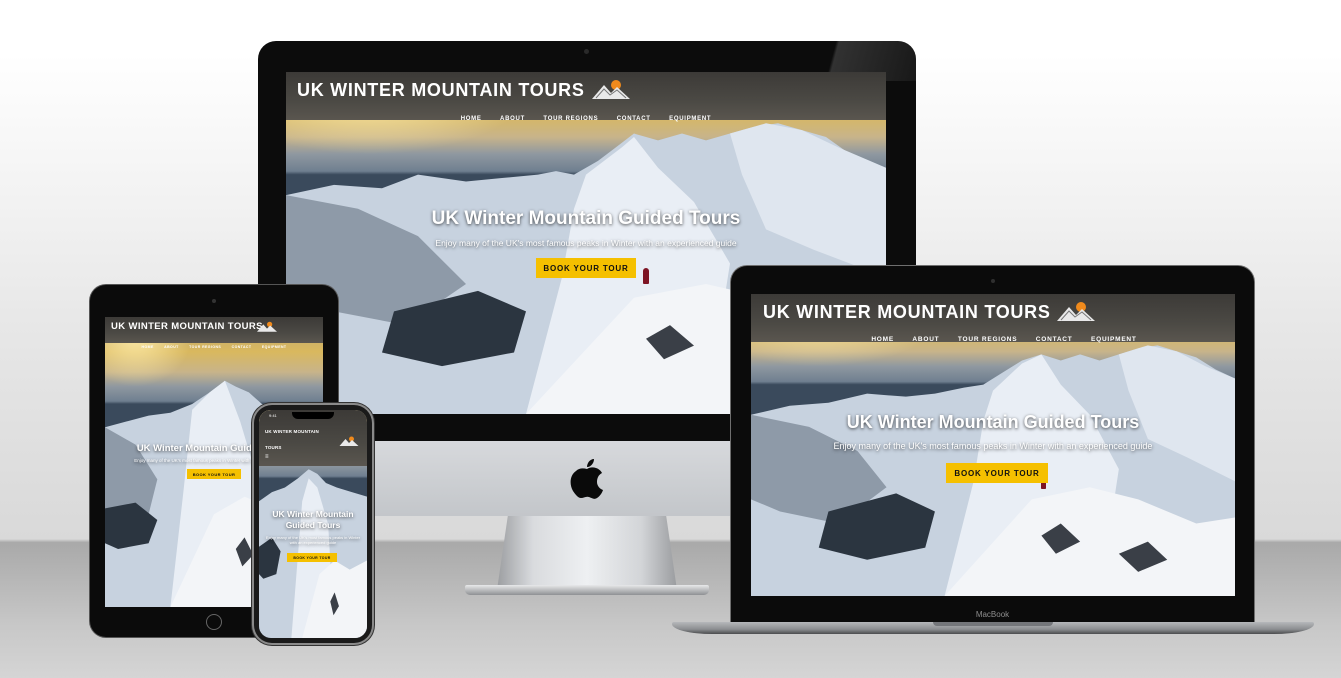 The width and height of the screenshot is (1341, 678). What do you see at coordinates (993, 281) in the screenshot?
I see `laptop-camera` at bounding box center [993, 281].